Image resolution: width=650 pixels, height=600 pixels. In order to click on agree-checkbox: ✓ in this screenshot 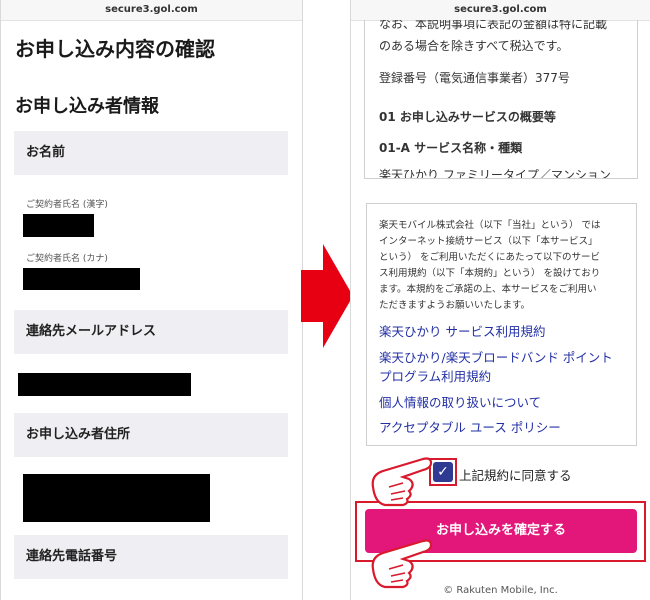, I will do `click(443, 472)`.